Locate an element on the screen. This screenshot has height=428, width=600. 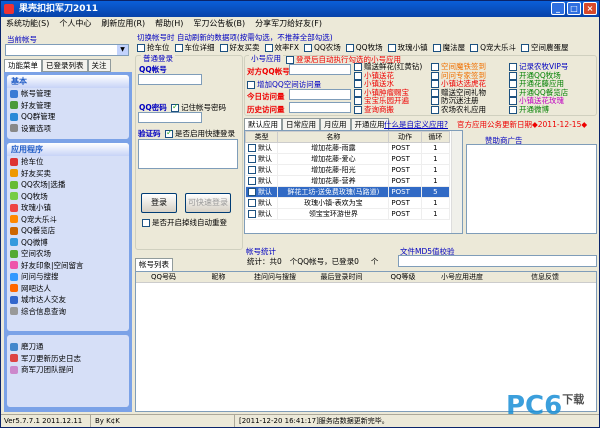
col-name: 名称 is located at coordinates (333, 137).